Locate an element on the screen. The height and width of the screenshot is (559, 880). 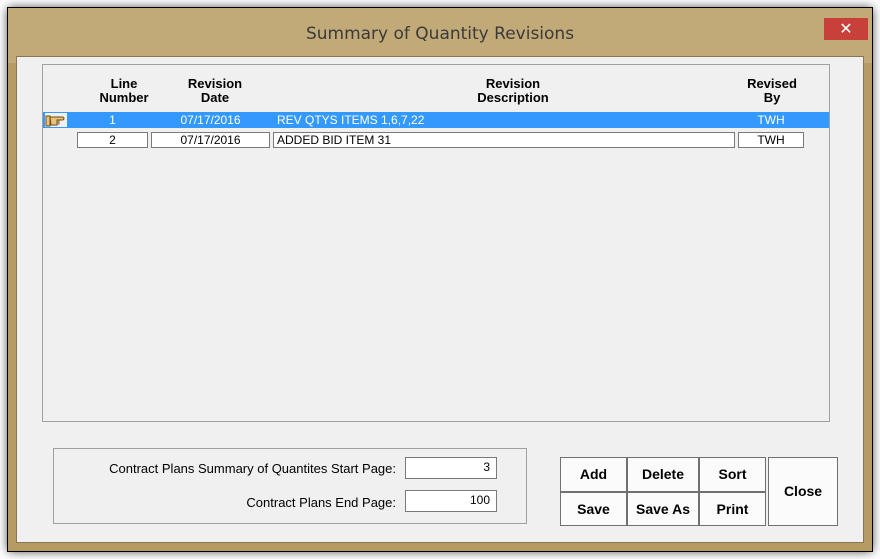
column-header-line-number: Line Number is located at coordinates (124, 91).